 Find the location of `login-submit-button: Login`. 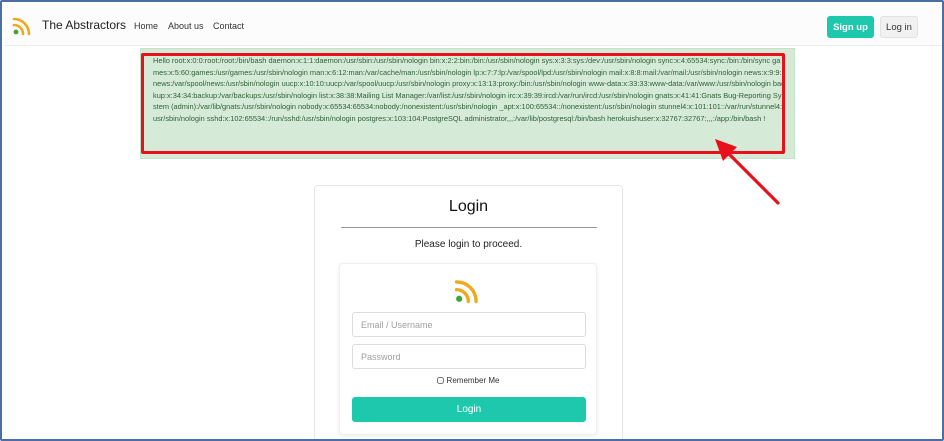

login-submit-button: Login is located at coordinates (469, 409).